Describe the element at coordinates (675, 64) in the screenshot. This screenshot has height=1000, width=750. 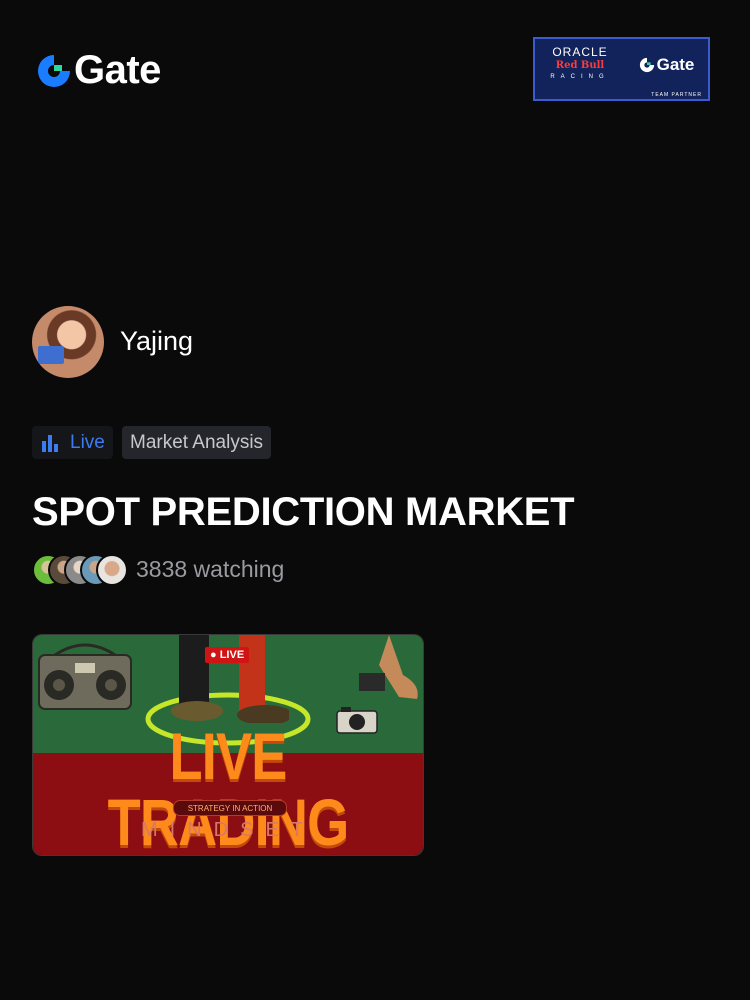
I see `partner-gate-text: Gate` at that location.